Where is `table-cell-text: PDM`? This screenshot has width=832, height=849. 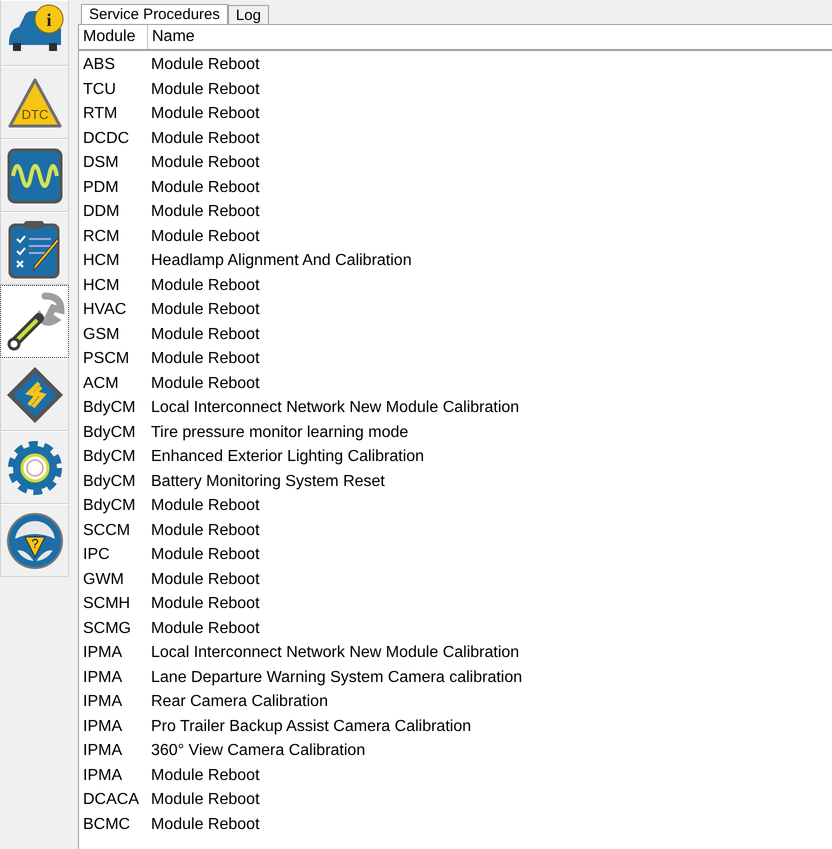
table-cell-text: PDM is located at coordinates (101, 187).